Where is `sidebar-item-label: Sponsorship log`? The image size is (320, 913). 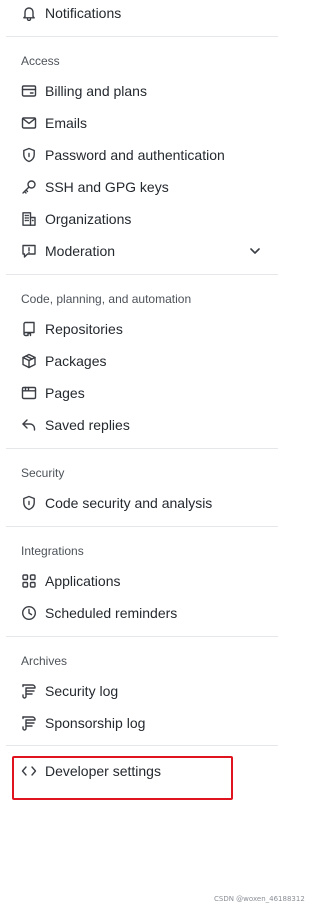 sidebar-item-label: Sponsorship log is located at coordinates (95, 723).